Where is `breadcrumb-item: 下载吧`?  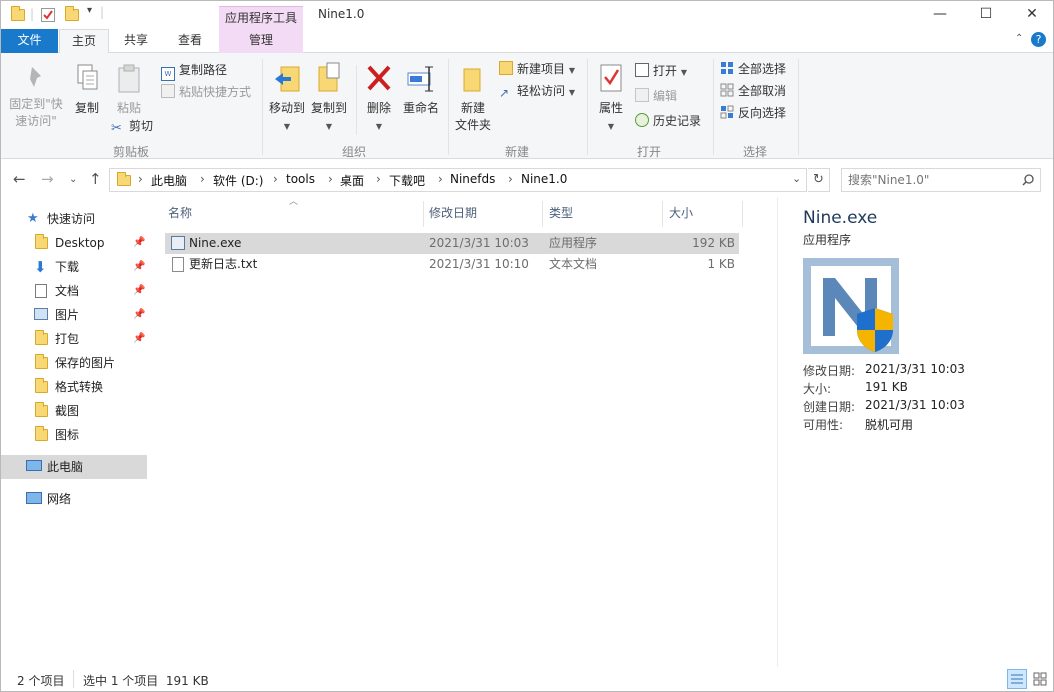 breadcrumb-item: 下载吧 is located at coordinates (407, 180).